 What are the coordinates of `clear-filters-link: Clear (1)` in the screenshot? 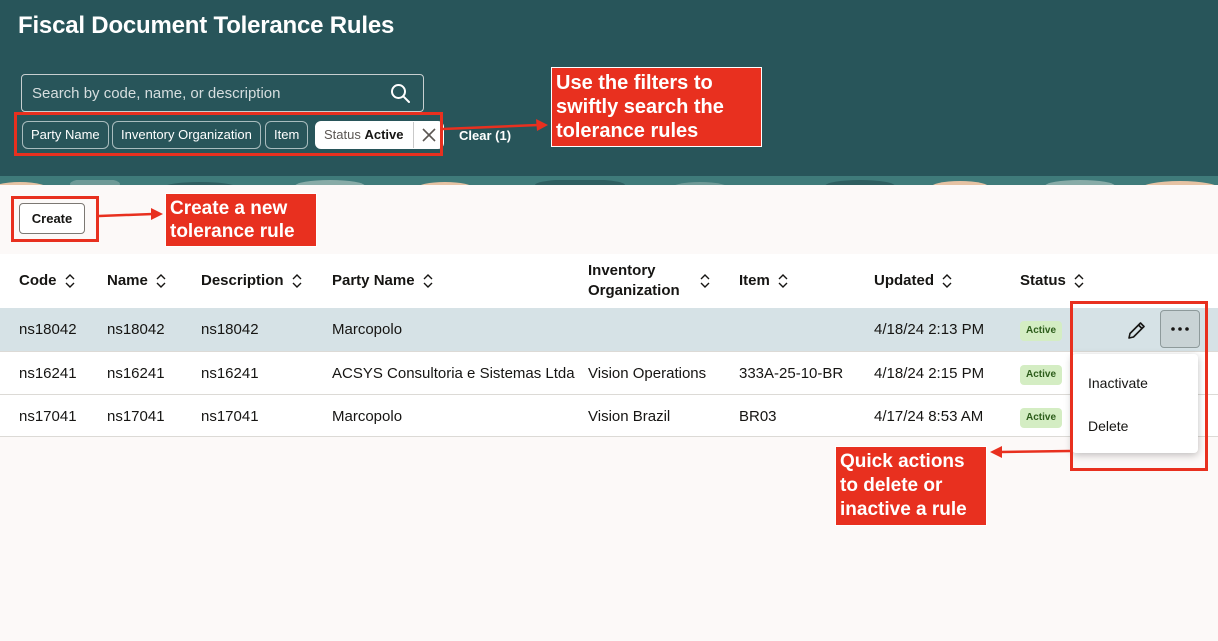 It's located at (485, 135).